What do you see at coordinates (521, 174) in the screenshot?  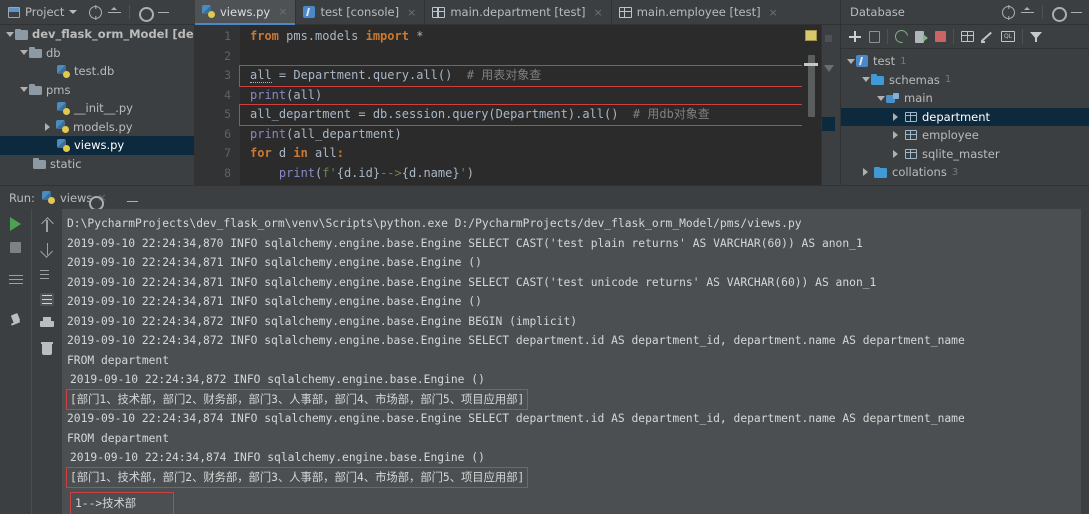 I see `code-line-8: print(f'{d.id}-->{d.name}')` at bounding box center [521, 174].